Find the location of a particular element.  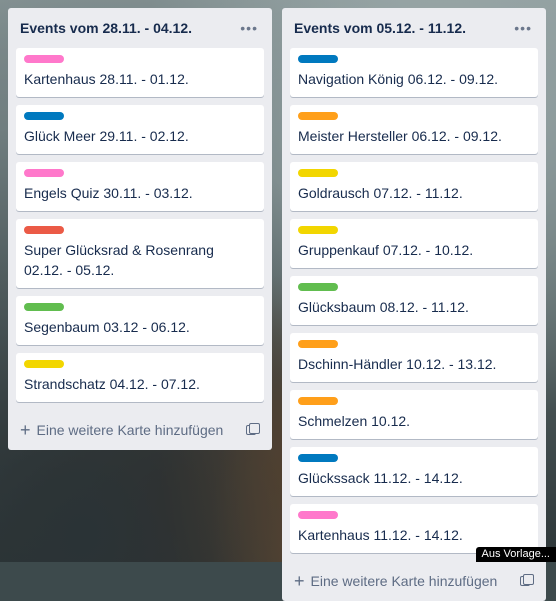

card-title: Gruppenkauf 07.12. - 10.12. is located at coordinates (414, 250).